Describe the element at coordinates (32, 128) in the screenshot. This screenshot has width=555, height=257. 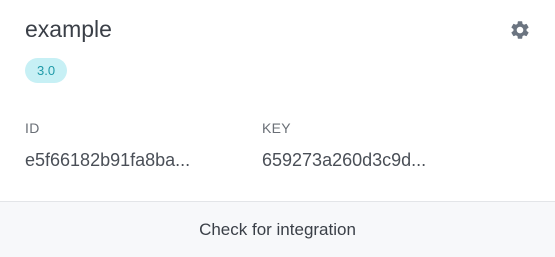
I see `id-label: ID` at that location.